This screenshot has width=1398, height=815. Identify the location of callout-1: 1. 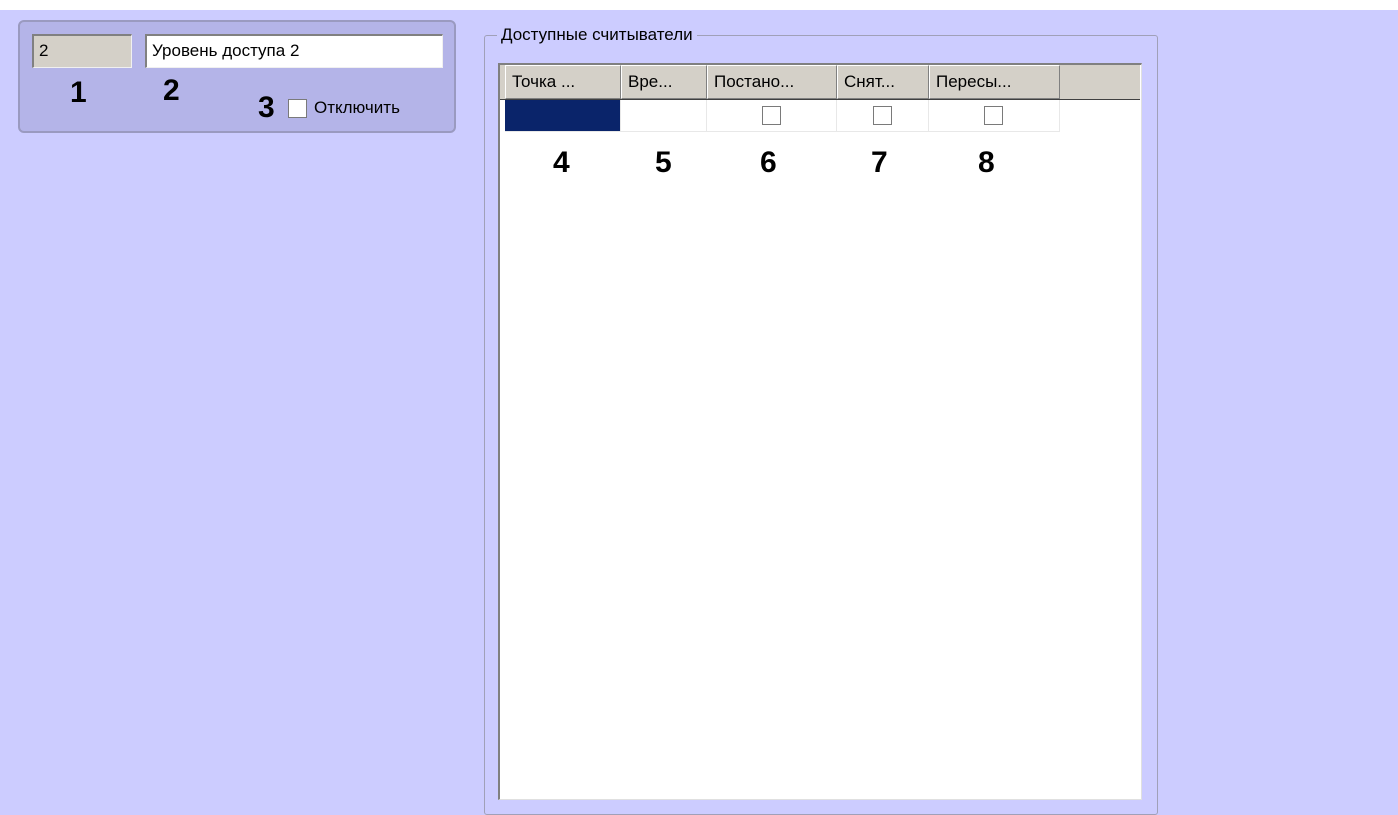
(78, 92).